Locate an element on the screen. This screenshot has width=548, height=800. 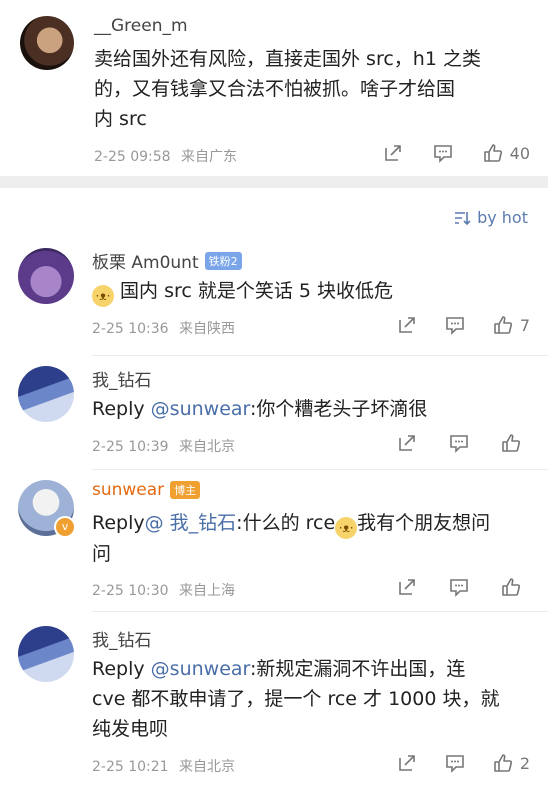
timestamp: 2-25 10:39 is located at coordinates (130, 447).